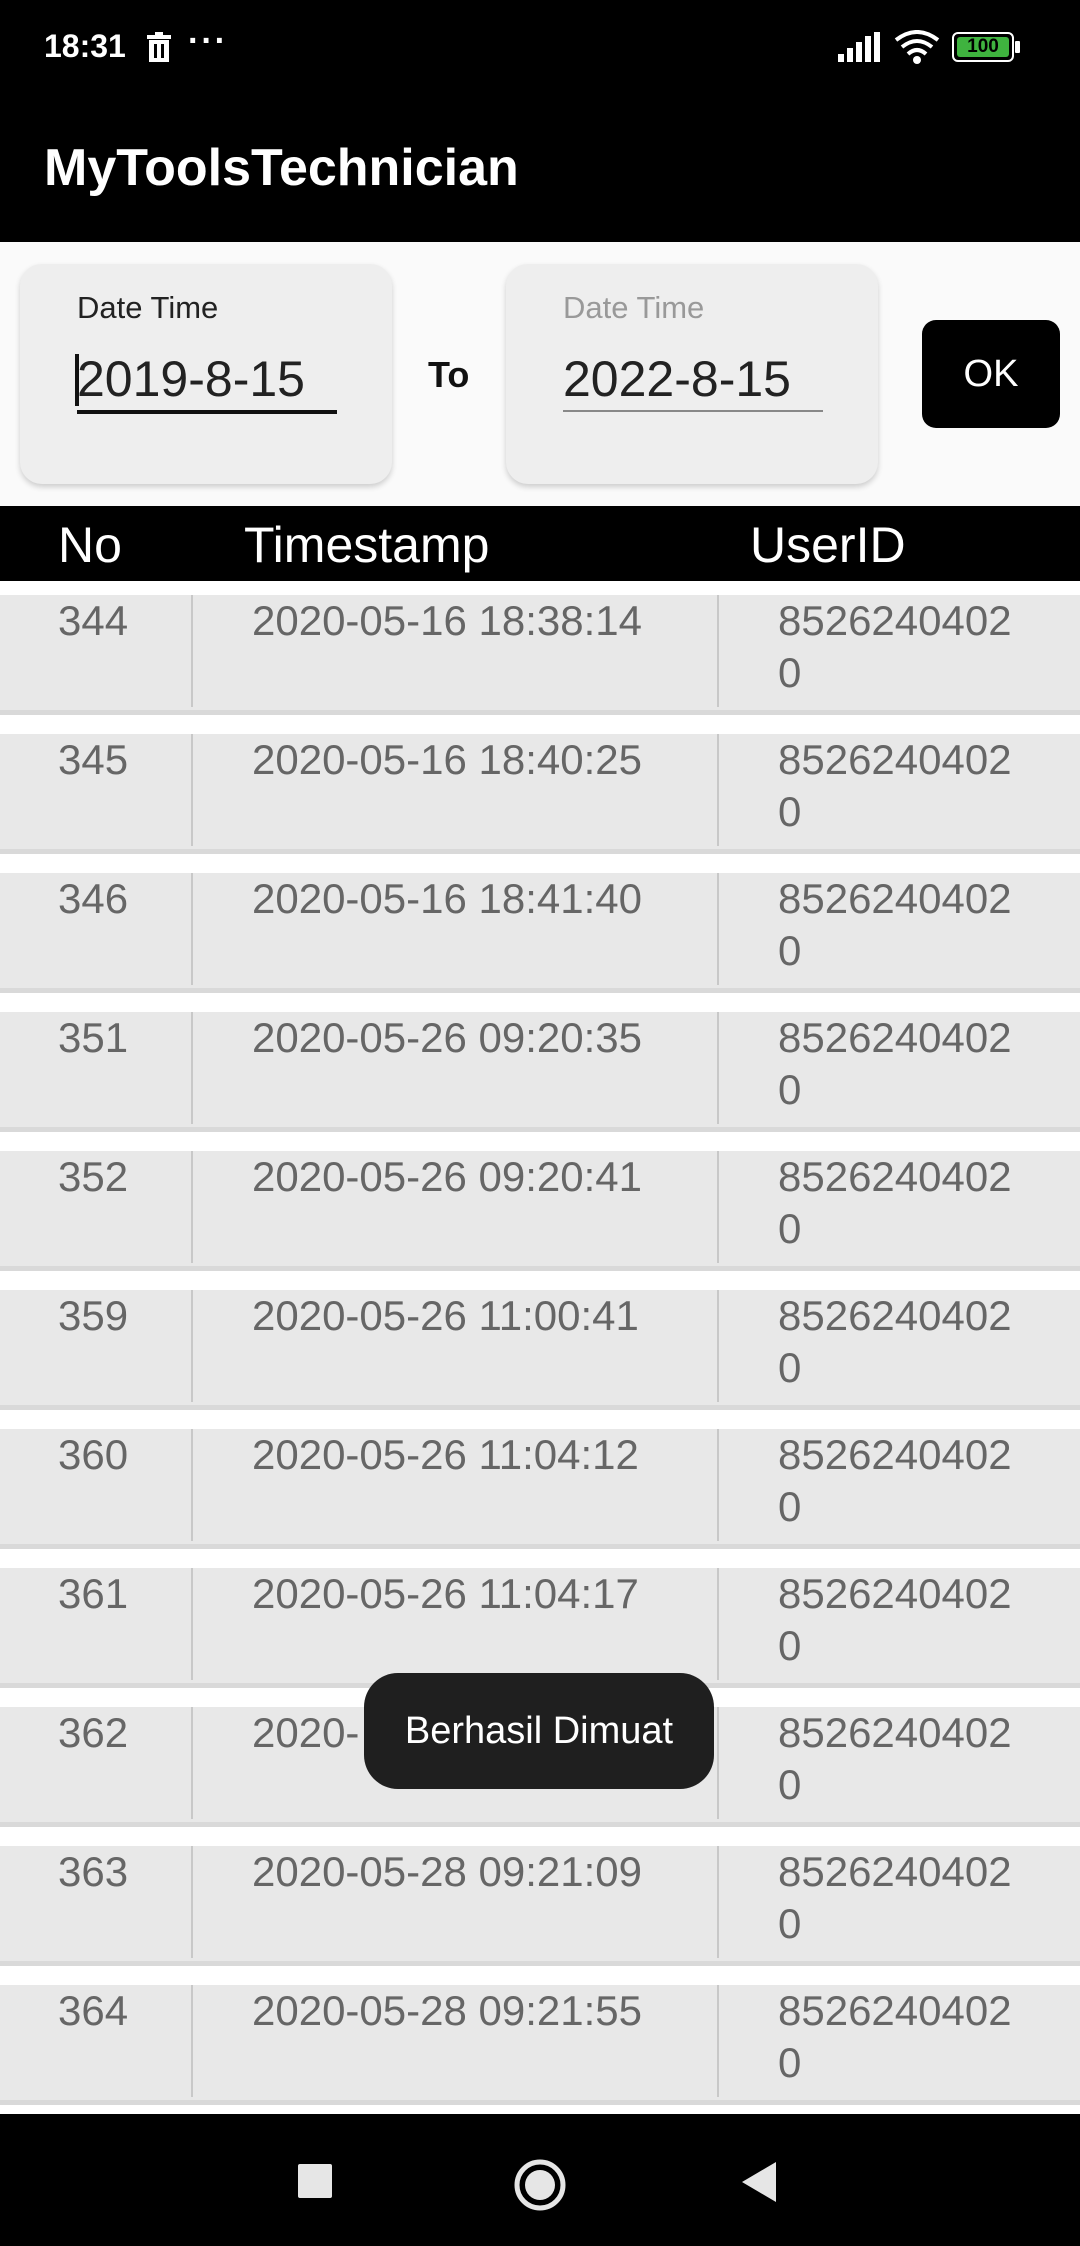 This screenshot has width=1080, height=2246. I want to click on from-date-value: 2019-8-15, so click(191, 379).